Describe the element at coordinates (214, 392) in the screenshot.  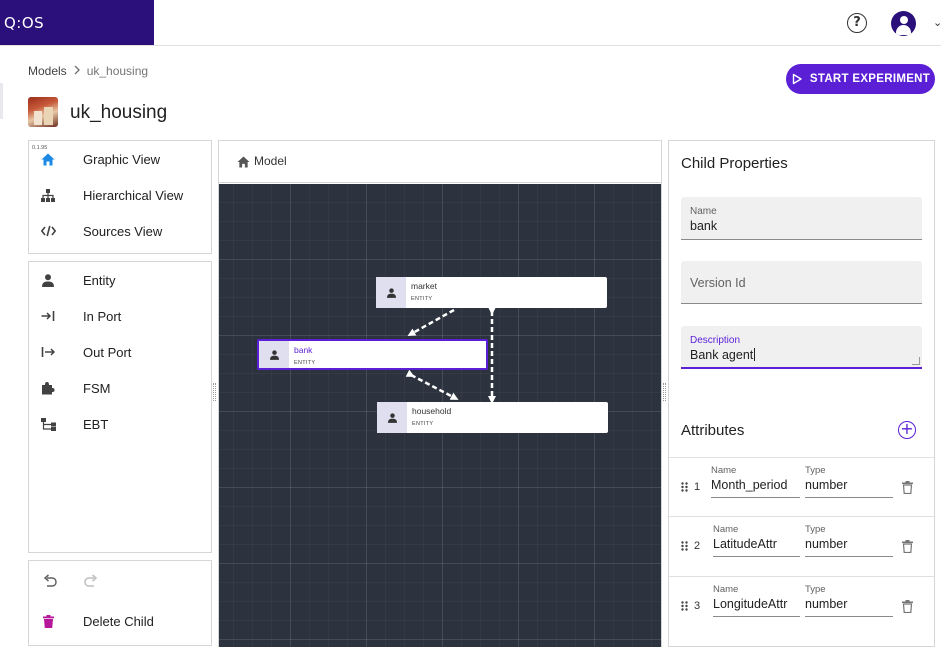
I see `left-splitter-handle` at that location.